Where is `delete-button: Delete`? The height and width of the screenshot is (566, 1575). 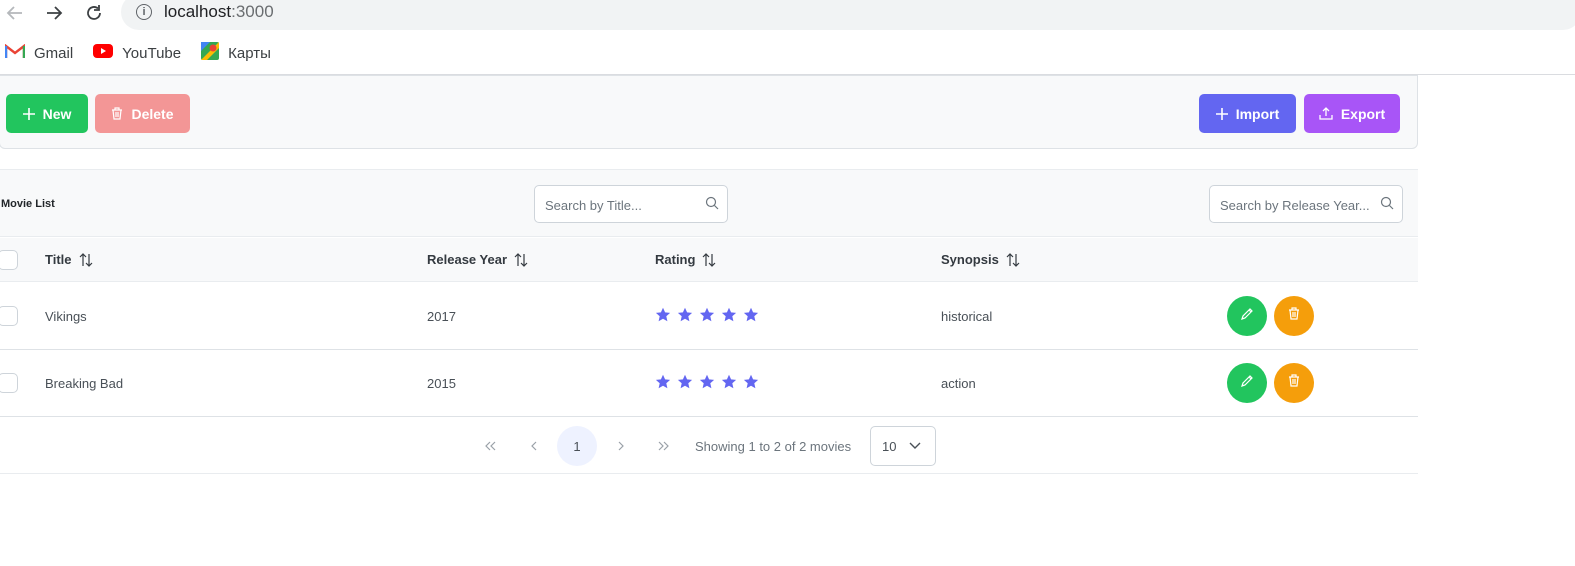
delete-button: Delete is located at coordinates (142, 113).